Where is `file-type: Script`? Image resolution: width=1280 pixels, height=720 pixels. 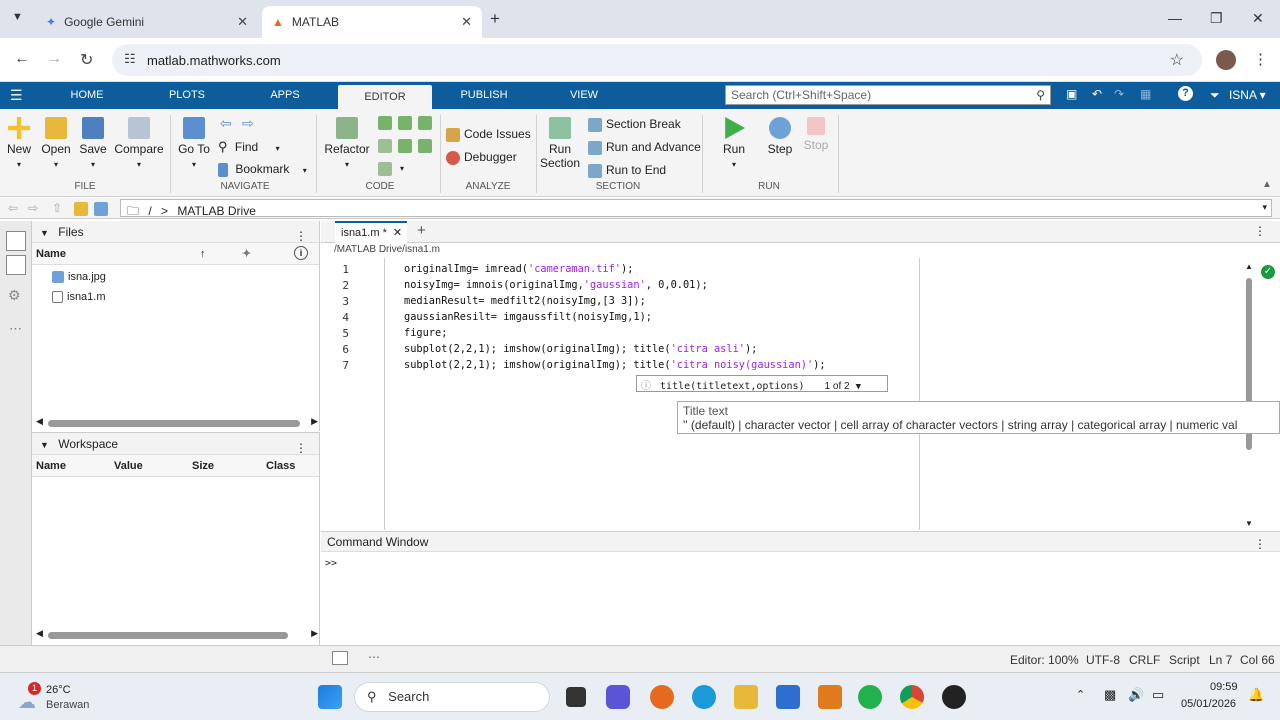 file-type: Script is located at coordinates (1184, 660).